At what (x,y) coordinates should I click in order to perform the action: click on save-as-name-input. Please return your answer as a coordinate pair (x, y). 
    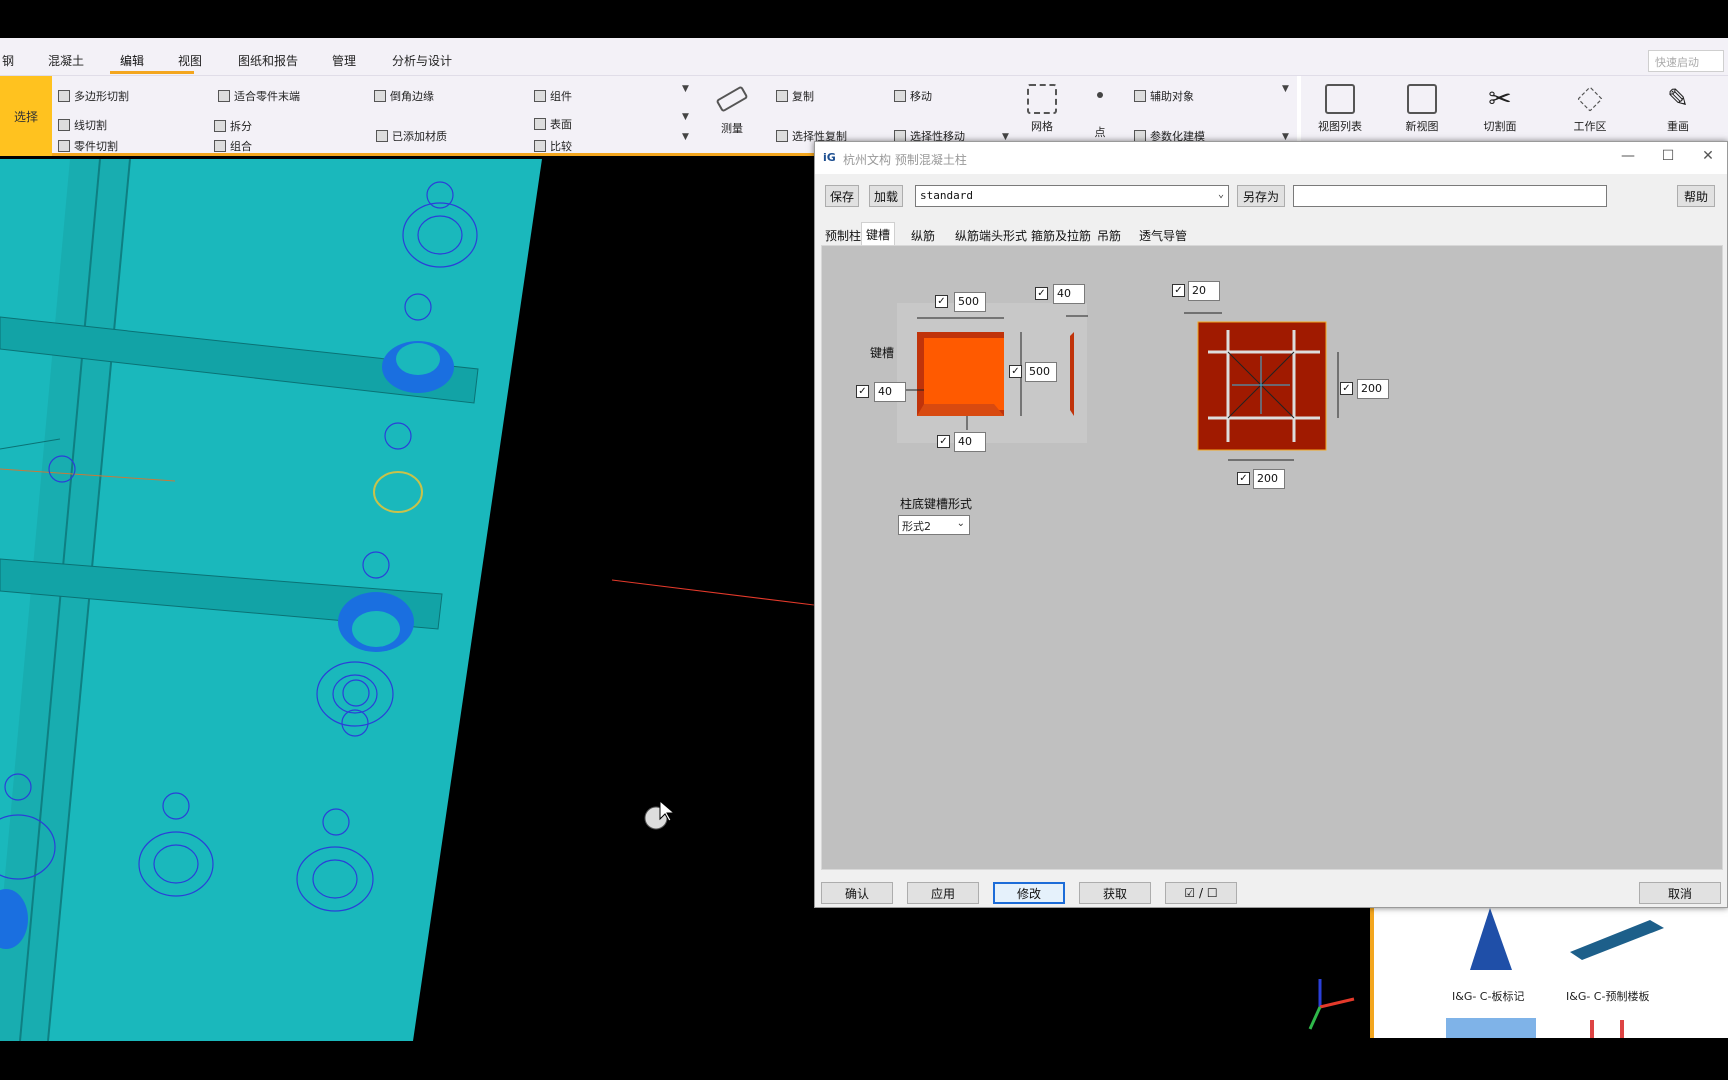
    Looking at the image, I should click on (1450, 196).